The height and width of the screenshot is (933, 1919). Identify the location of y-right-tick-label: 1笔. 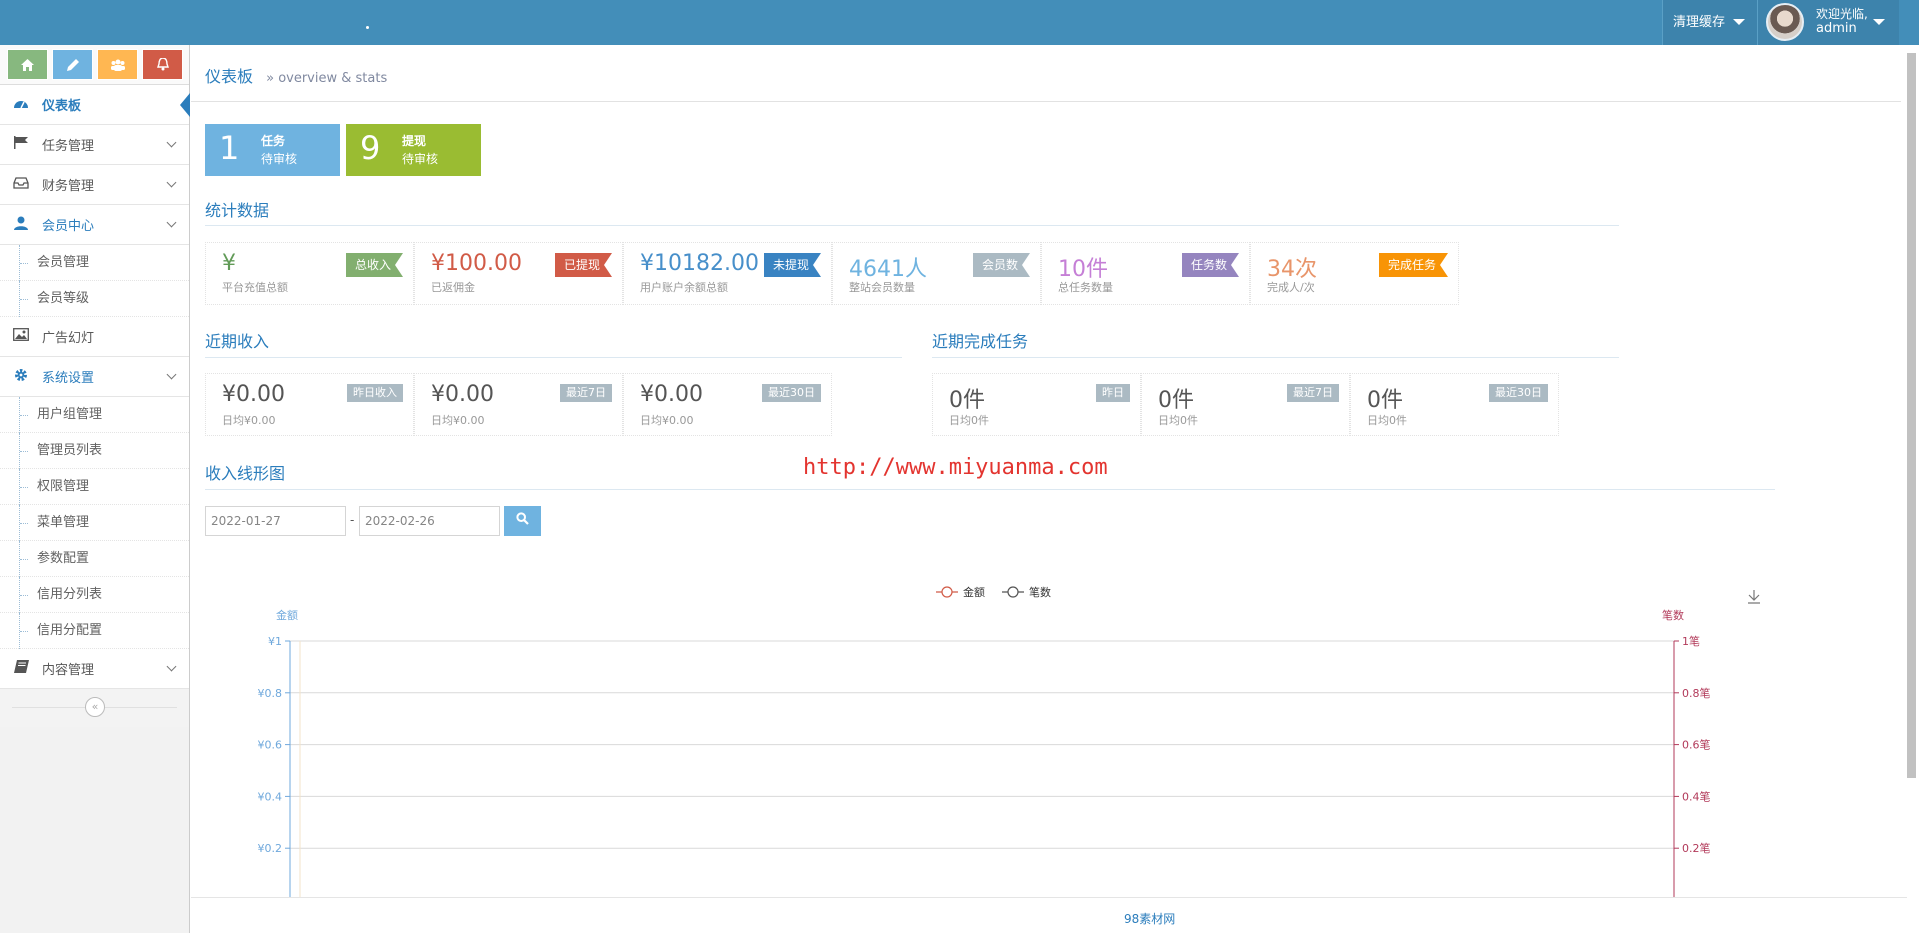
(1691, 641).